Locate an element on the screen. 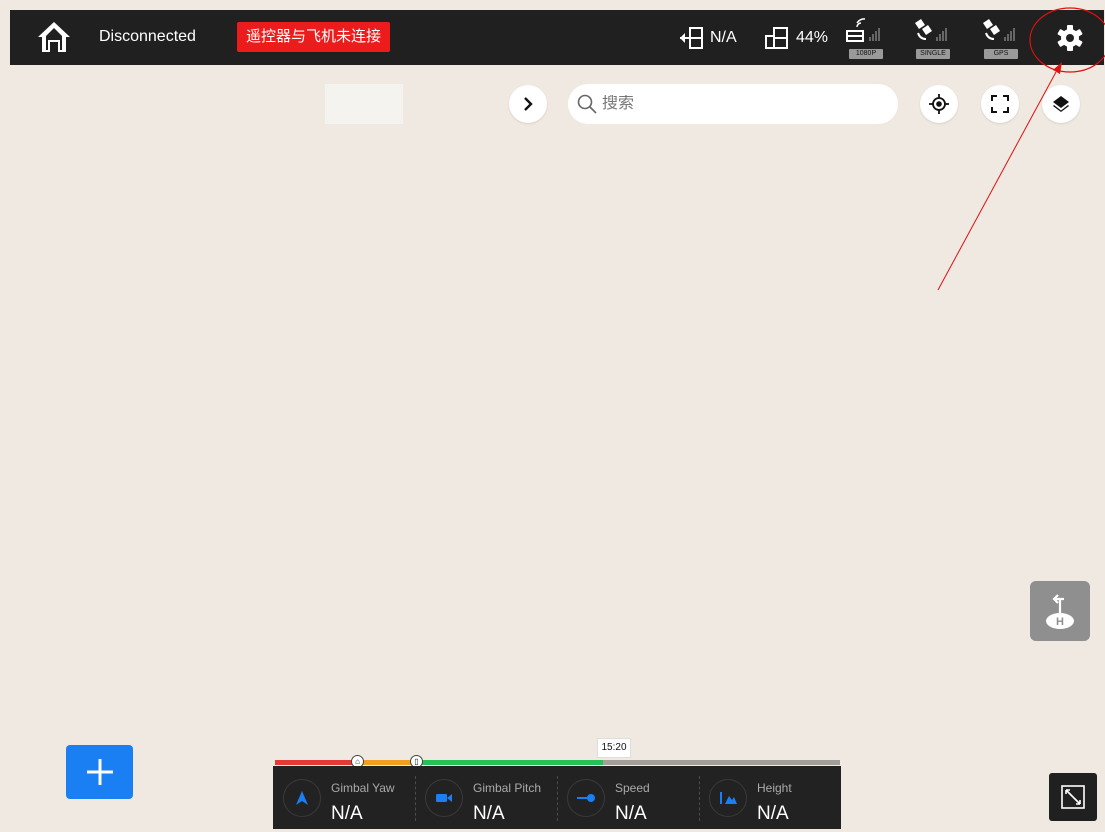  gps-signal: GPS is located at coordinates (1001, 38).